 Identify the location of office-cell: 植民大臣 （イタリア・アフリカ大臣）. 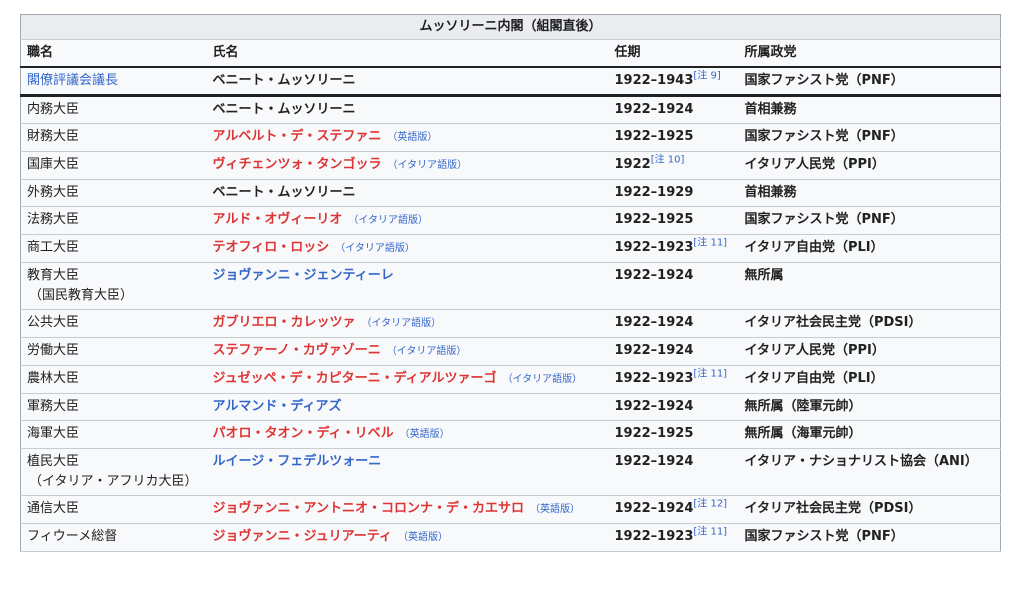
(113, 472).